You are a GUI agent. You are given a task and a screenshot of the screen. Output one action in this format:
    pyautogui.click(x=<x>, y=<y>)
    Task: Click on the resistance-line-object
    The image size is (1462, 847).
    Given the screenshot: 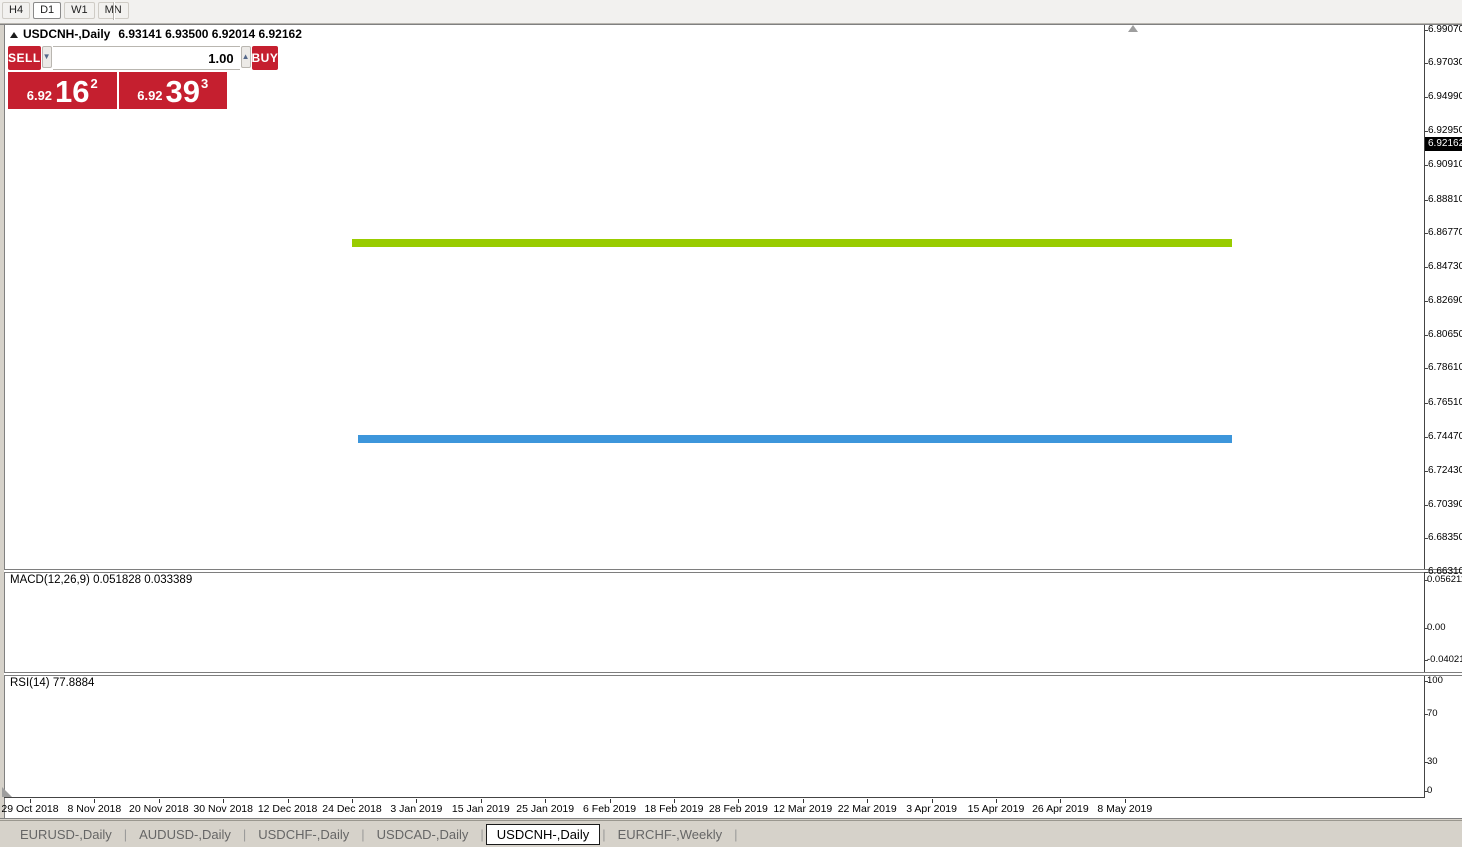 What is the action you would take?
    pyautogui.click(x=792, y=243)
    